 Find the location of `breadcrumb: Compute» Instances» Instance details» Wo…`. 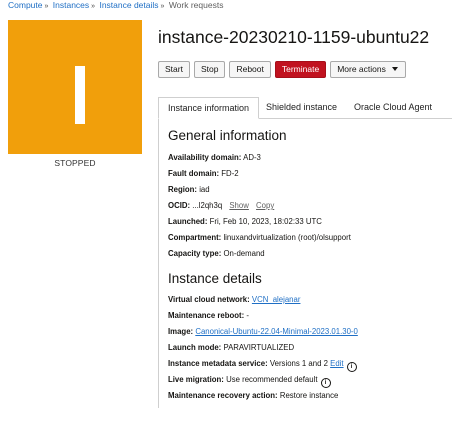

breadcrumb: Compute» Instances» Instance details» Wo… is located at coordinates (115, 5).